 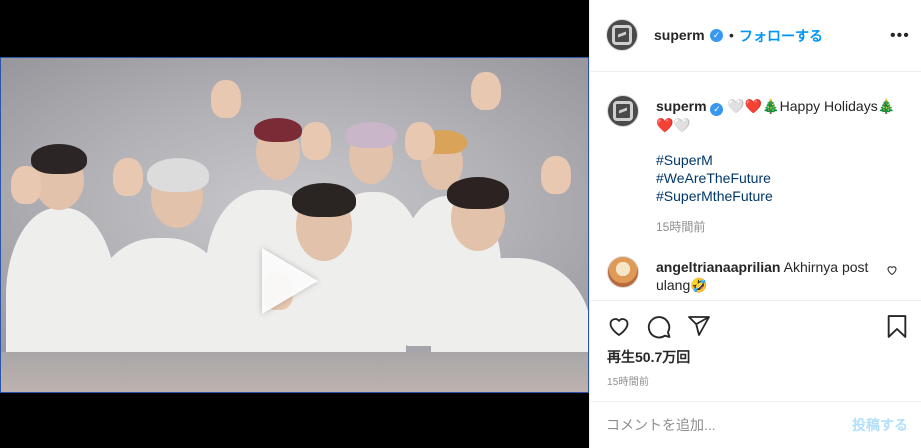 What do you see at coordinates (659, 326) in the screenshot?
I see `speech-bubble-icon` at bounding box center [659, 326].